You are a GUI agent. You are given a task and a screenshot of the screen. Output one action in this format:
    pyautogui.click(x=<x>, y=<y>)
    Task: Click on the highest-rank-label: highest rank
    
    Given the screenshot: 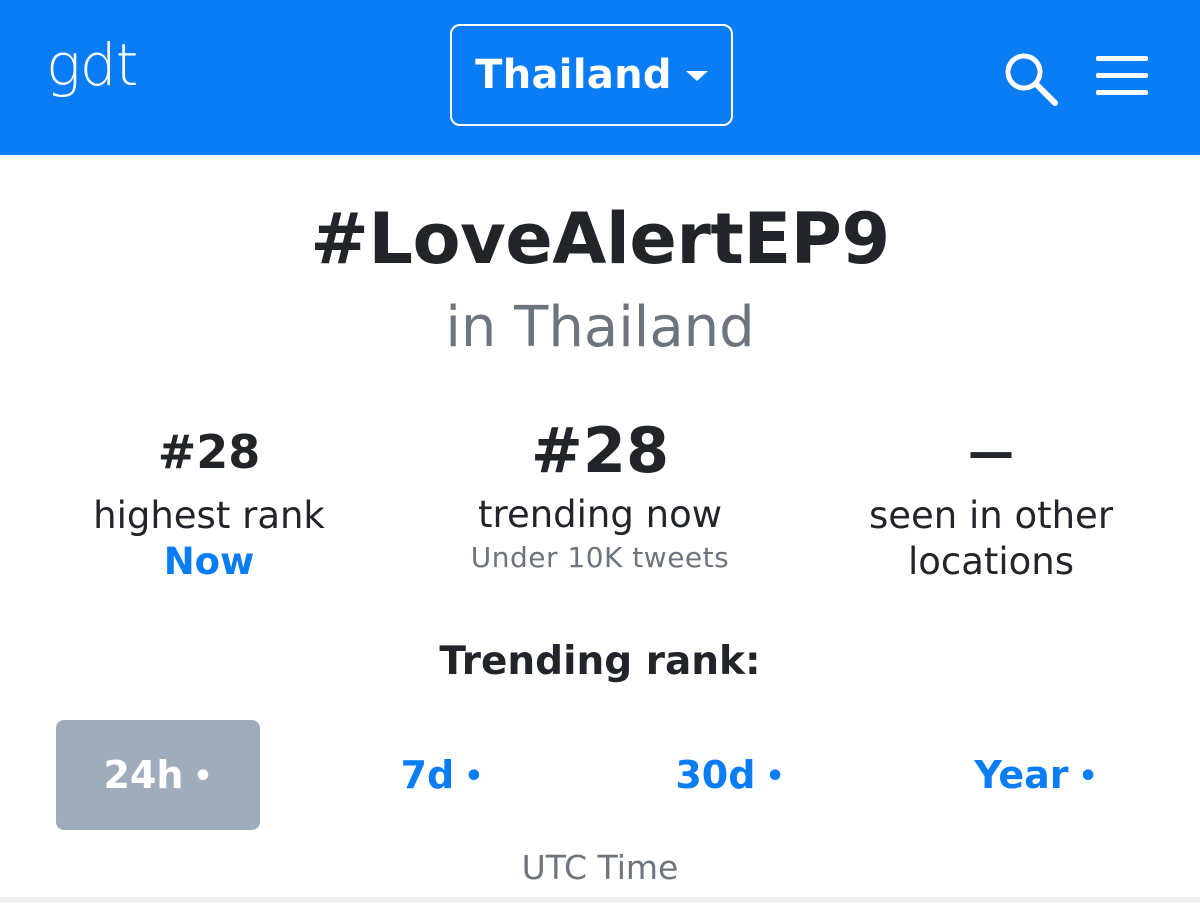 What is the action you would take?
    pyautogui.click(x=209, y=515)
    